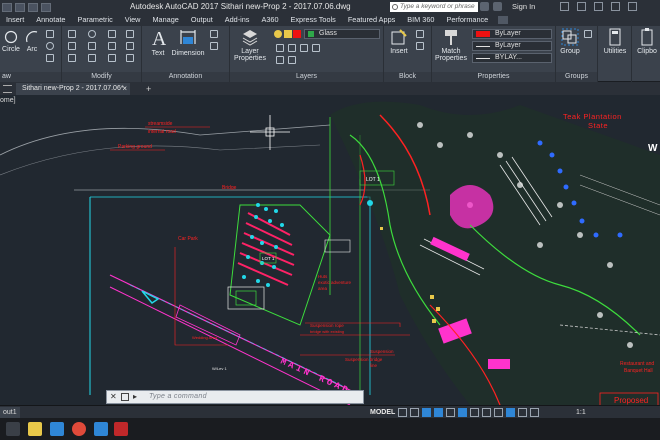 The height and width of the screenshot is (440, 660). Describe the element at coordinates (15, 20) in the screenshot. I see `tab-insert: Insert` at that location.